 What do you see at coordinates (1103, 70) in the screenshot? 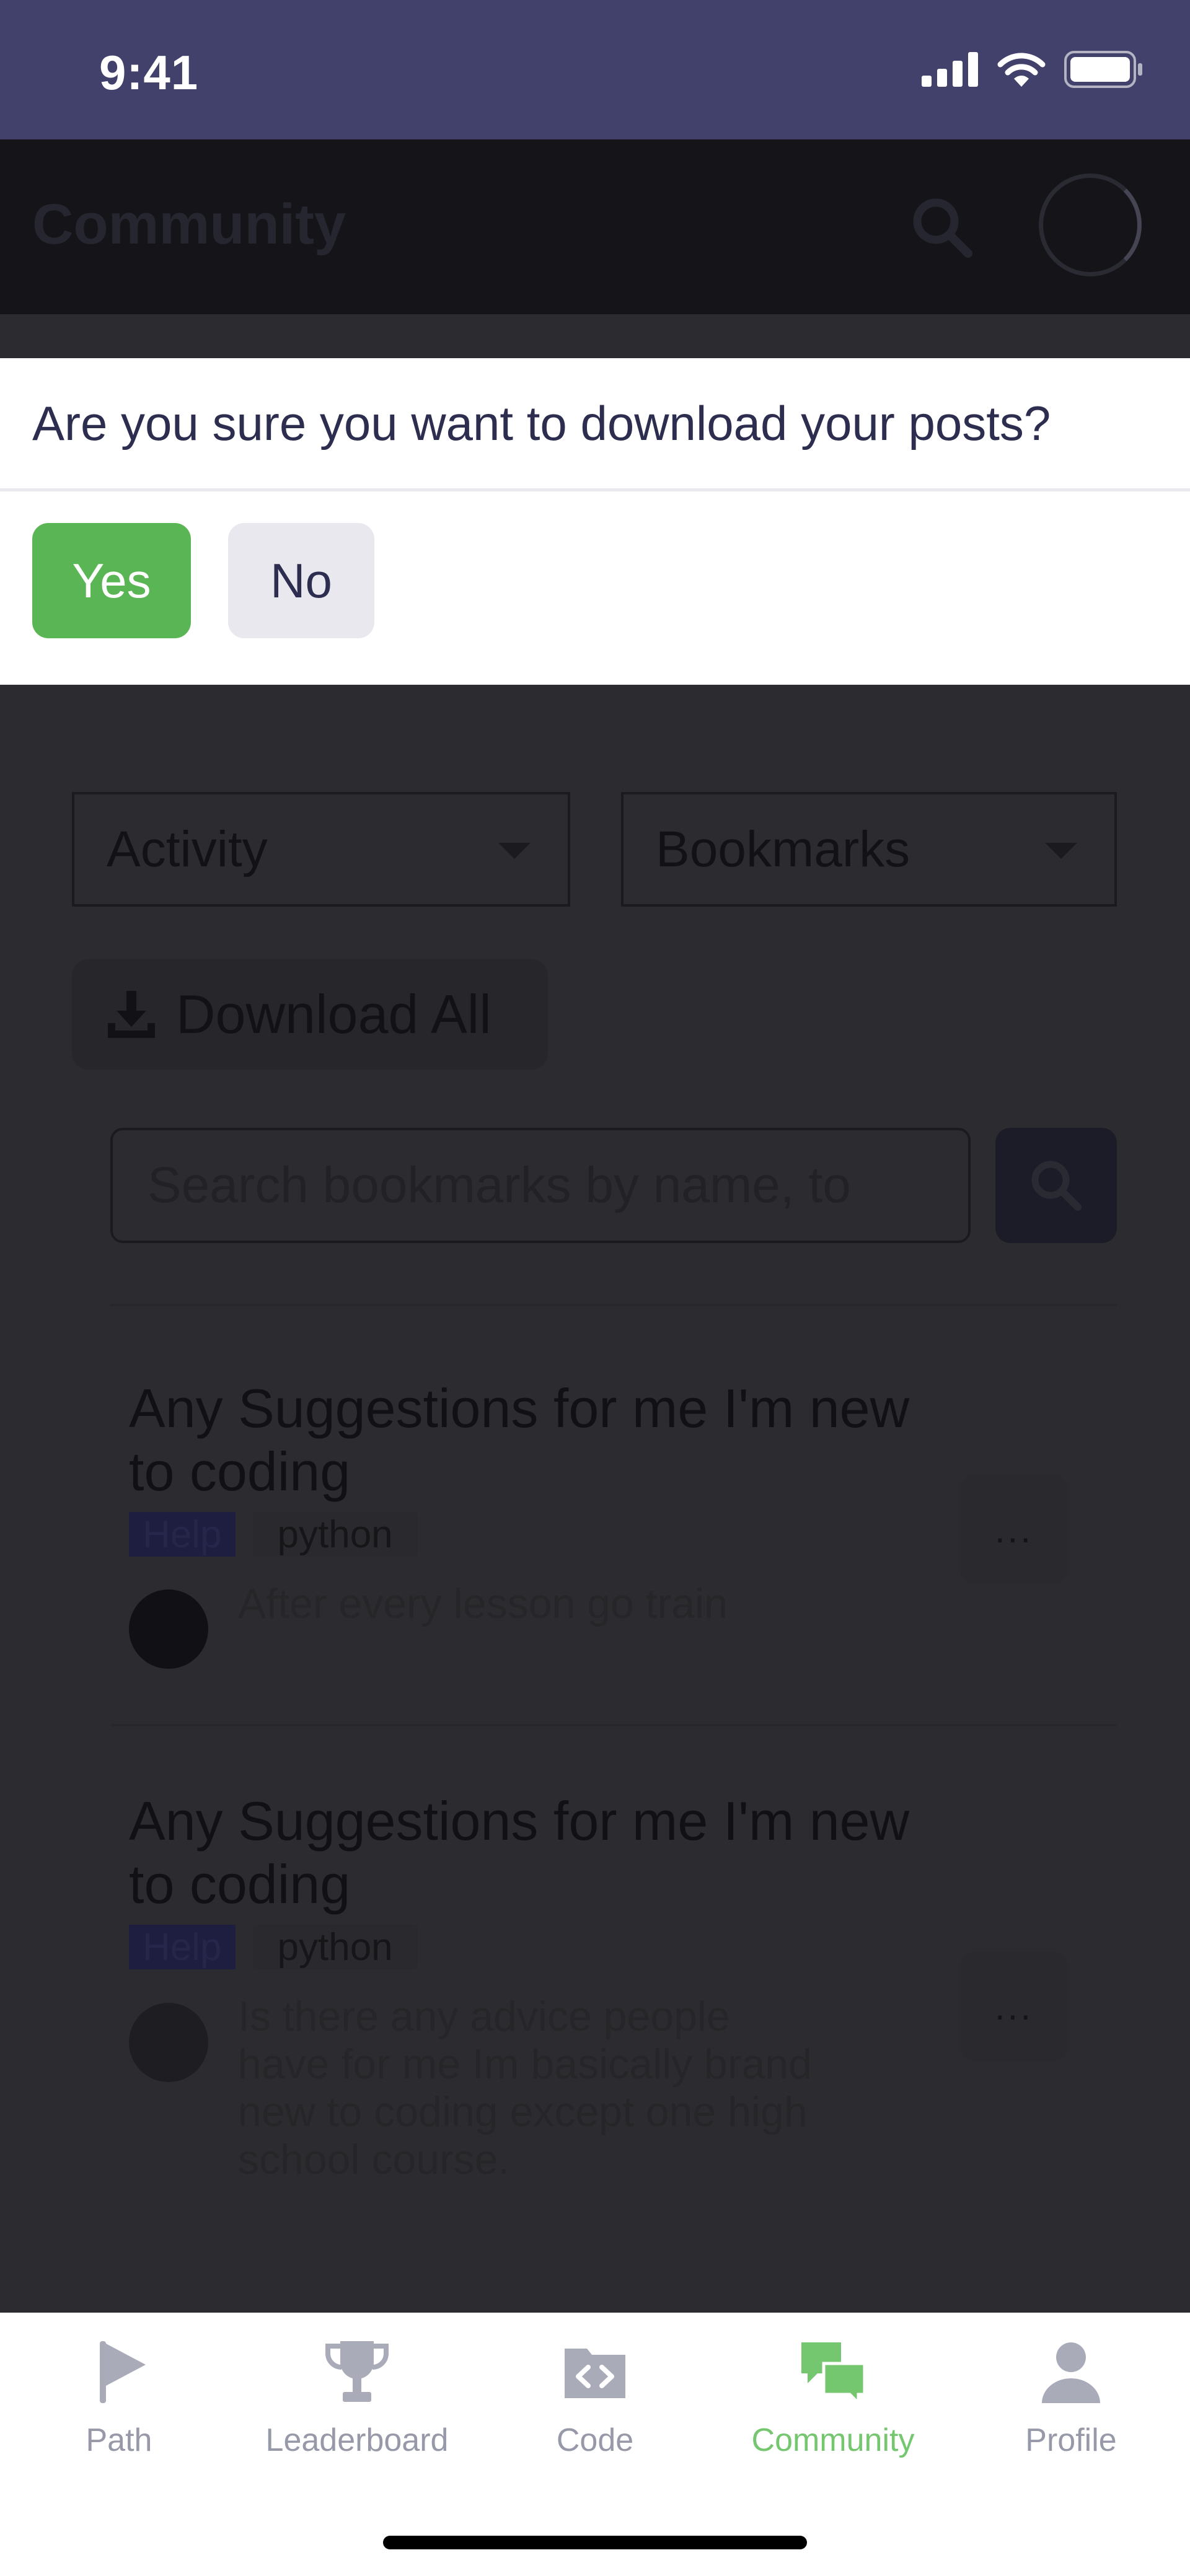
I see `battery-icon` at bounding box center [1103, 70].